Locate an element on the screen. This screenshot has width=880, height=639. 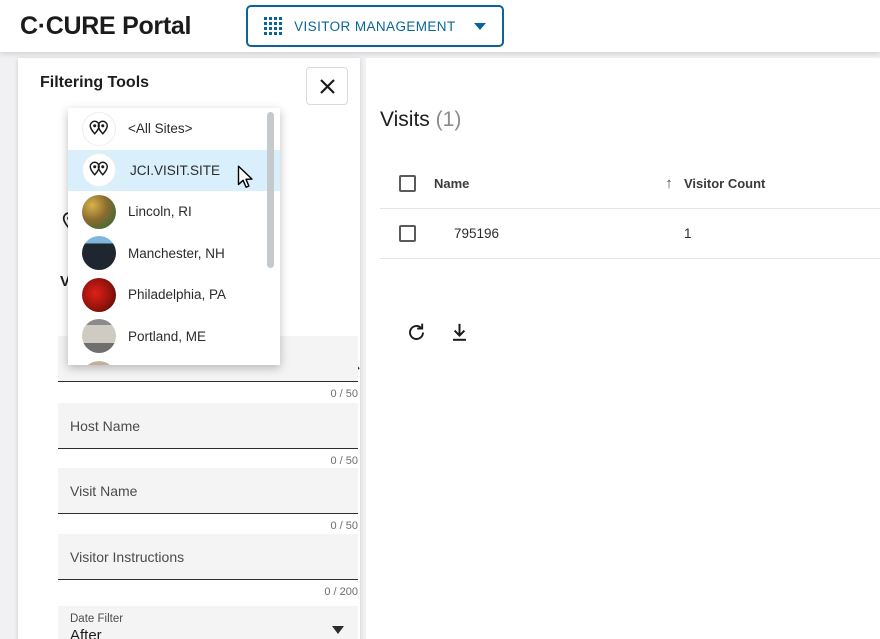
visits-title: Visits is located at coordinates (405, 119).